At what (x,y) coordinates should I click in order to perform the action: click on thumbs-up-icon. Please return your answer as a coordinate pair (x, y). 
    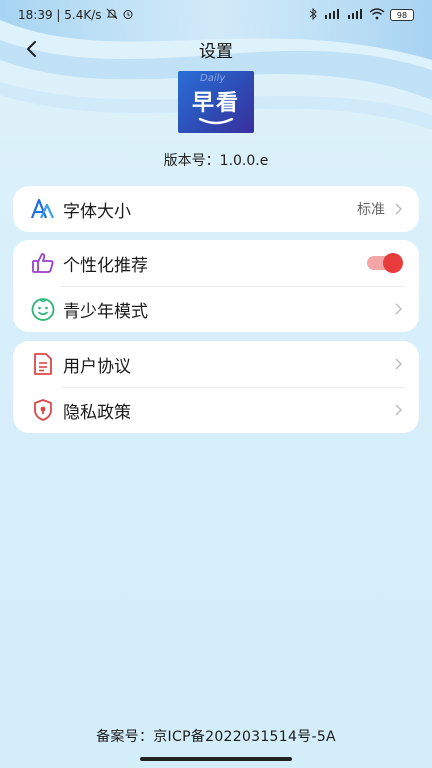
    Looking at the image, I should click on (43, 263).